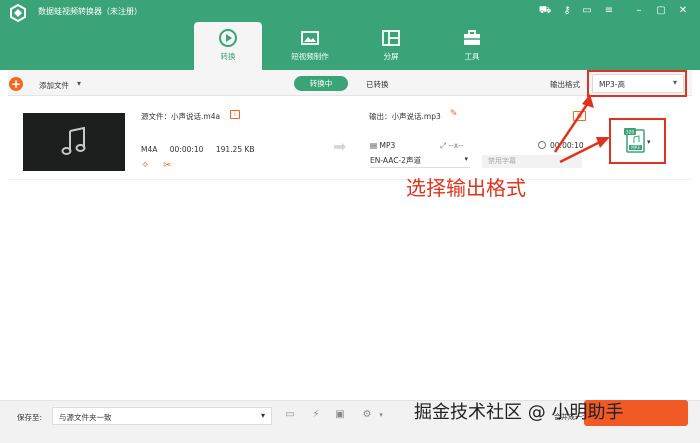 The height and width of the screenshot is (443, 700). I want to click on save-to-label: 保存至:, so click(30, 417).